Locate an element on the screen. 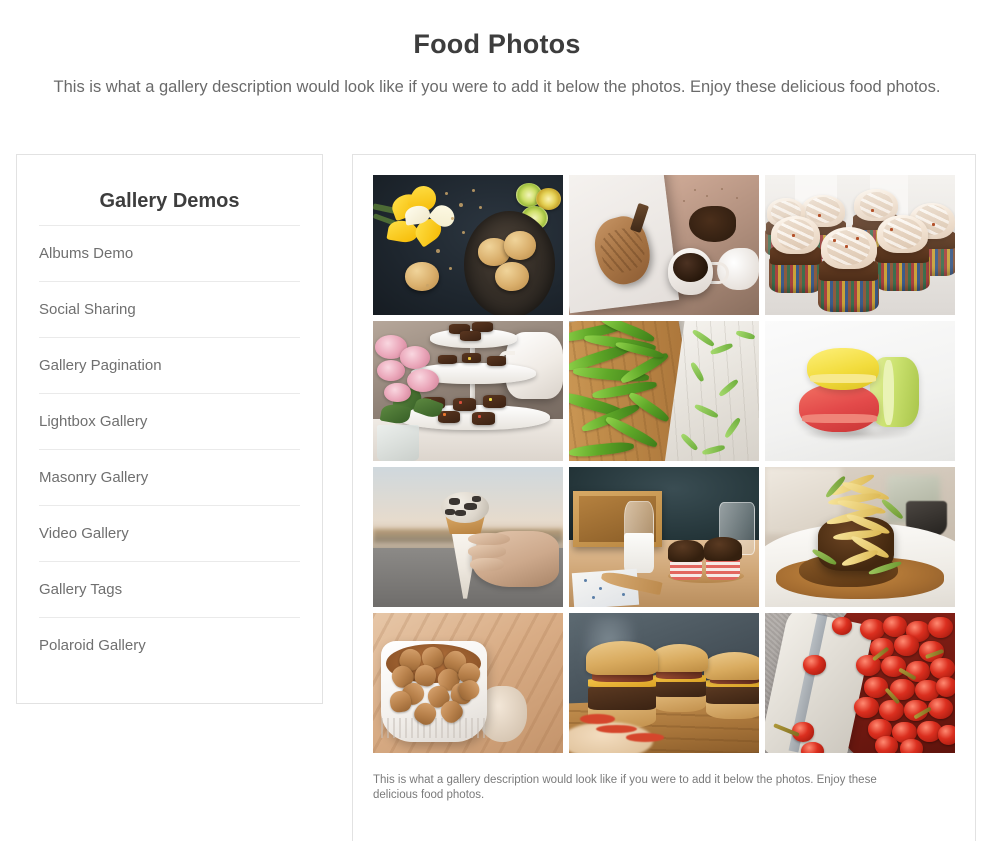  sidebar-link-gallery-tags: Gallery Tags is located at coordinates (169, 590).